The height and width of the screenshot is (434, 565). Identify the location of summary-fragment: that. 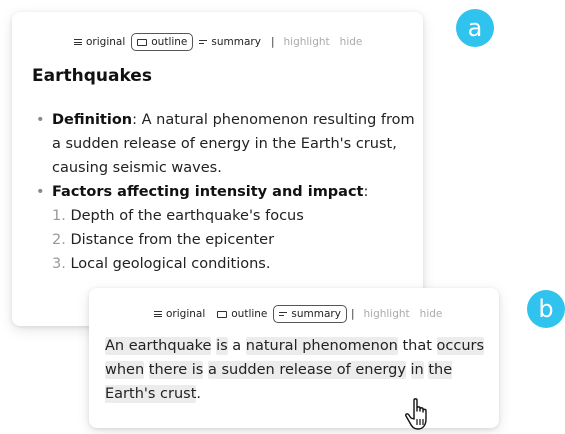
(417, 346).